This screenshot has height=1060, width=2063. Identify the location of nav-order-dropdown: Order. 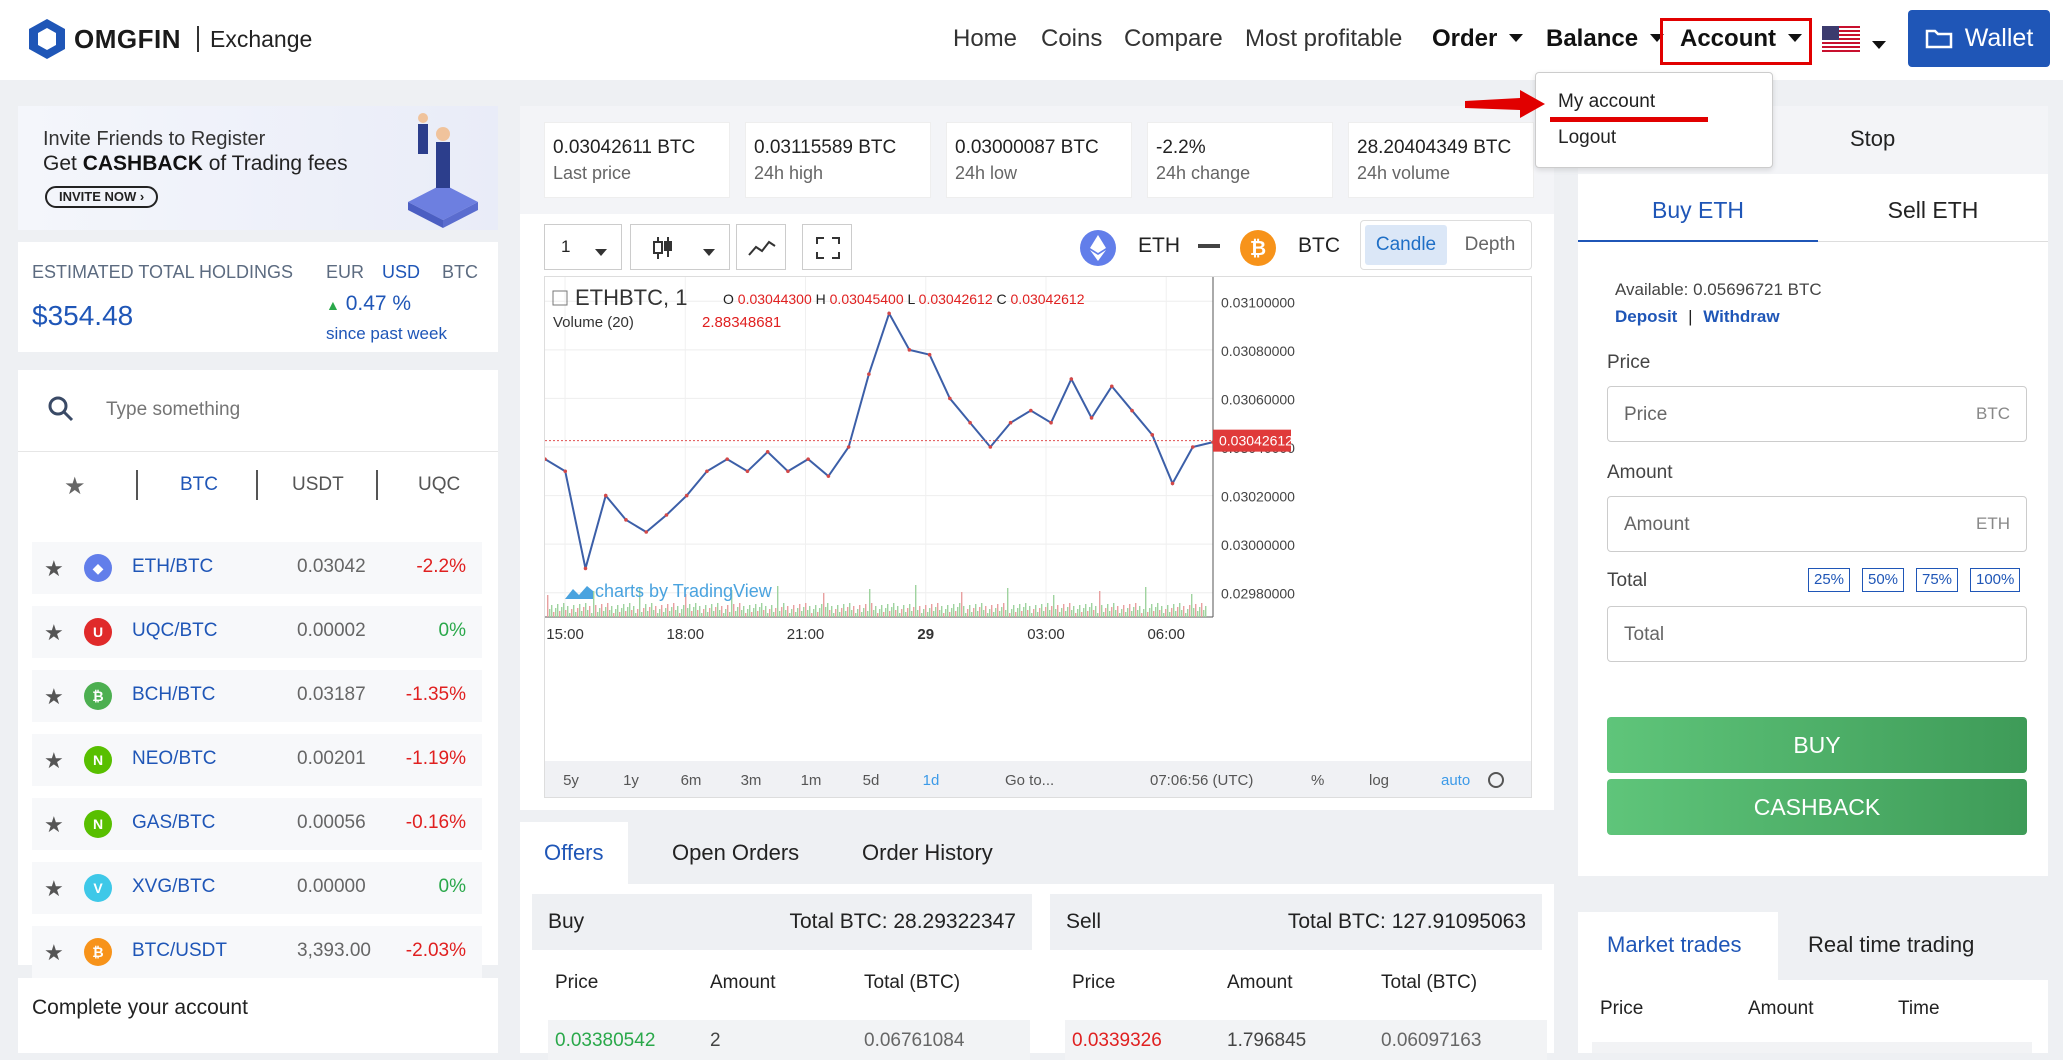
(1478, 39).